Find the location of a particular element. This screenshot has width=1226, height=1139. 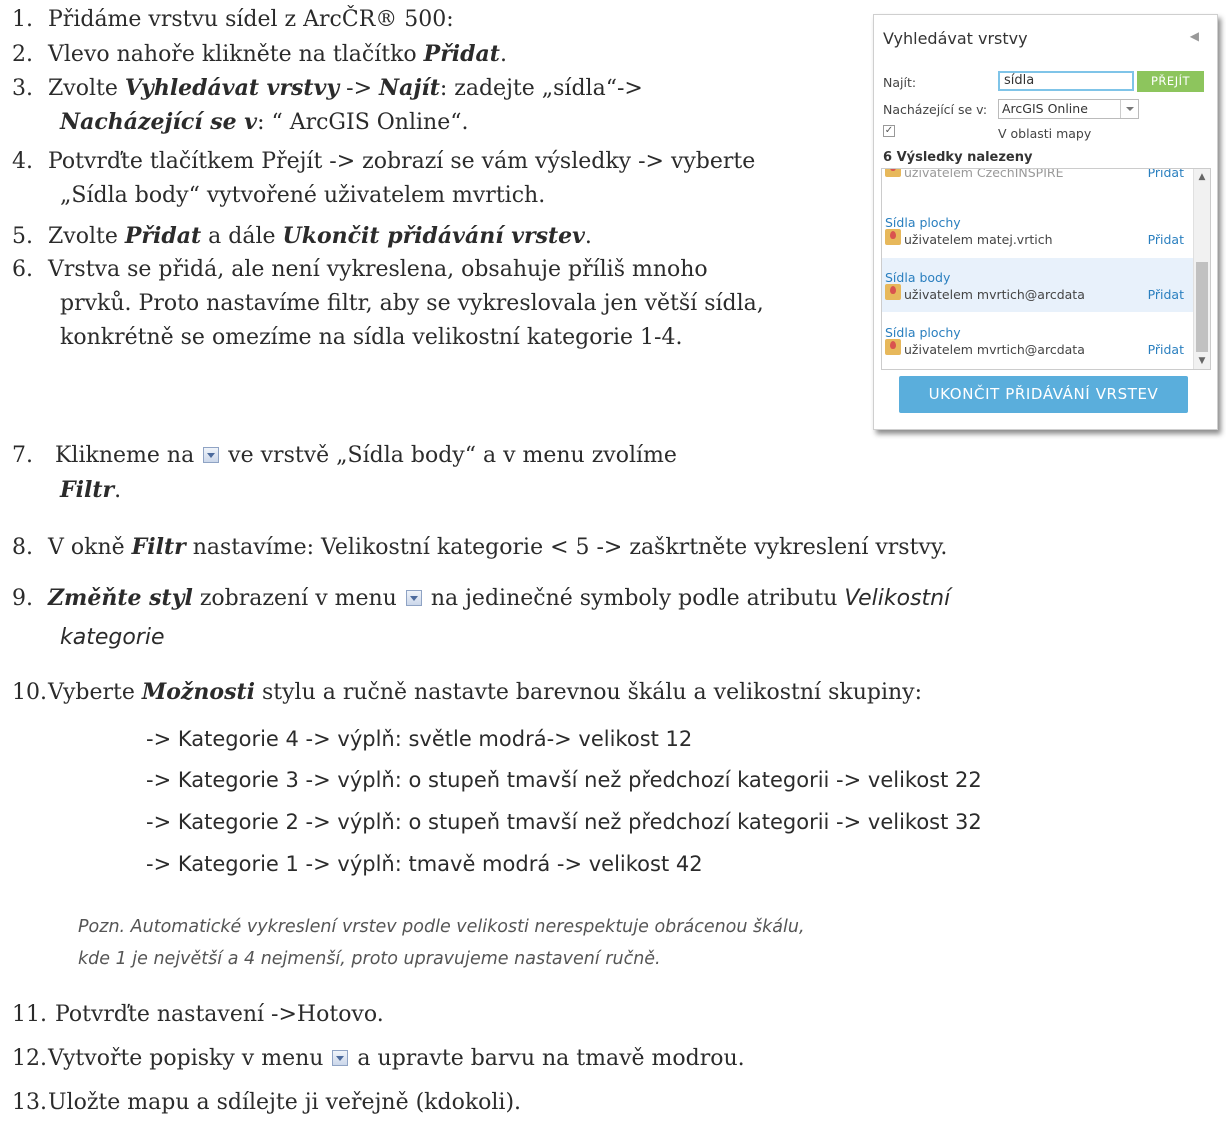

step-text: Vytvořte popisky v menu is located at coordinates (189, 1058).